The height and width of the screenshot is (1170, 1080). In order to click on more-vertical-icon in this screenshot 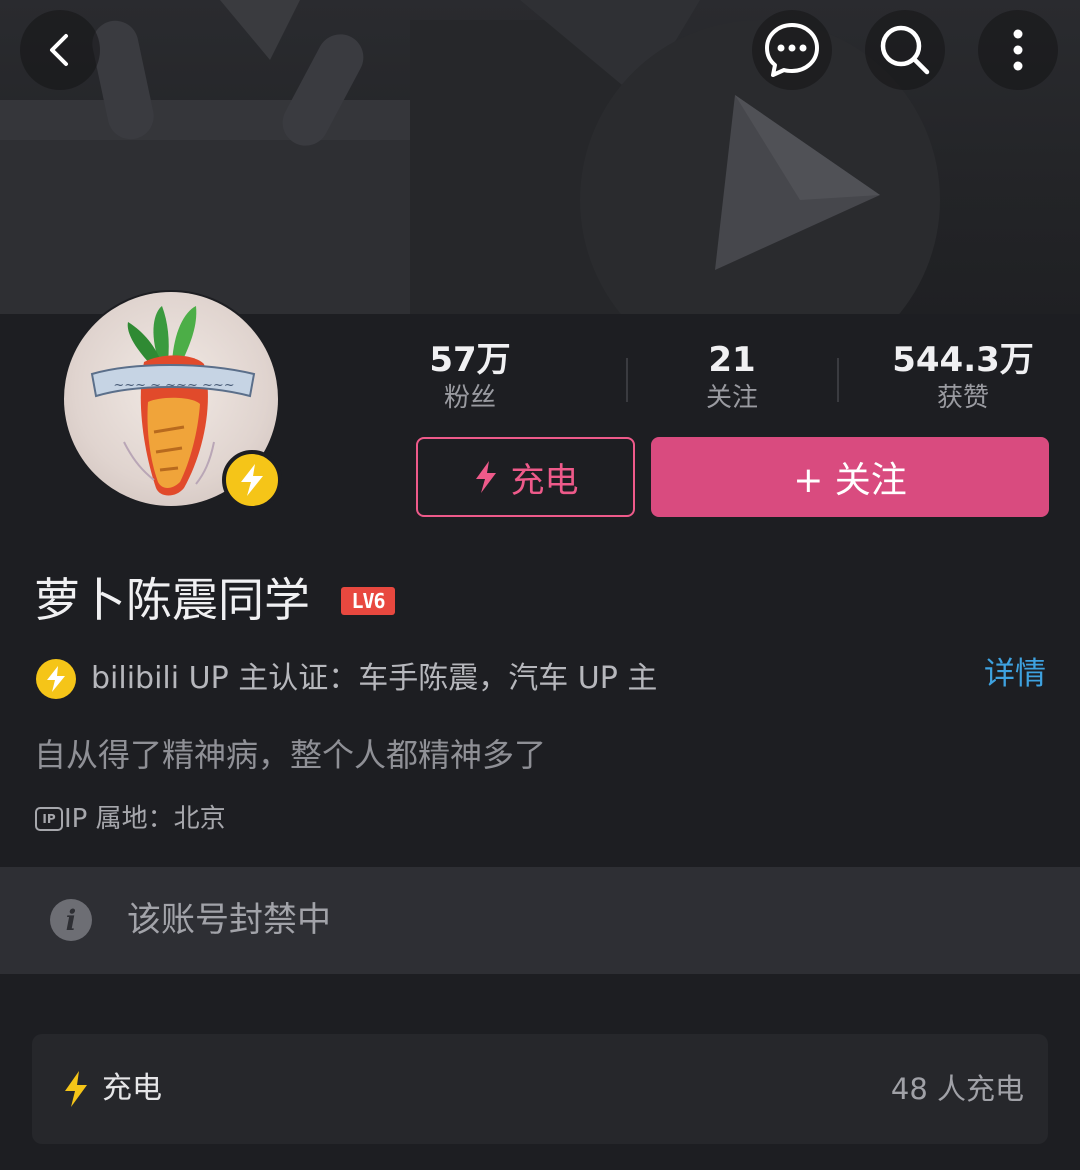, I will do `click(1018, 50)`.